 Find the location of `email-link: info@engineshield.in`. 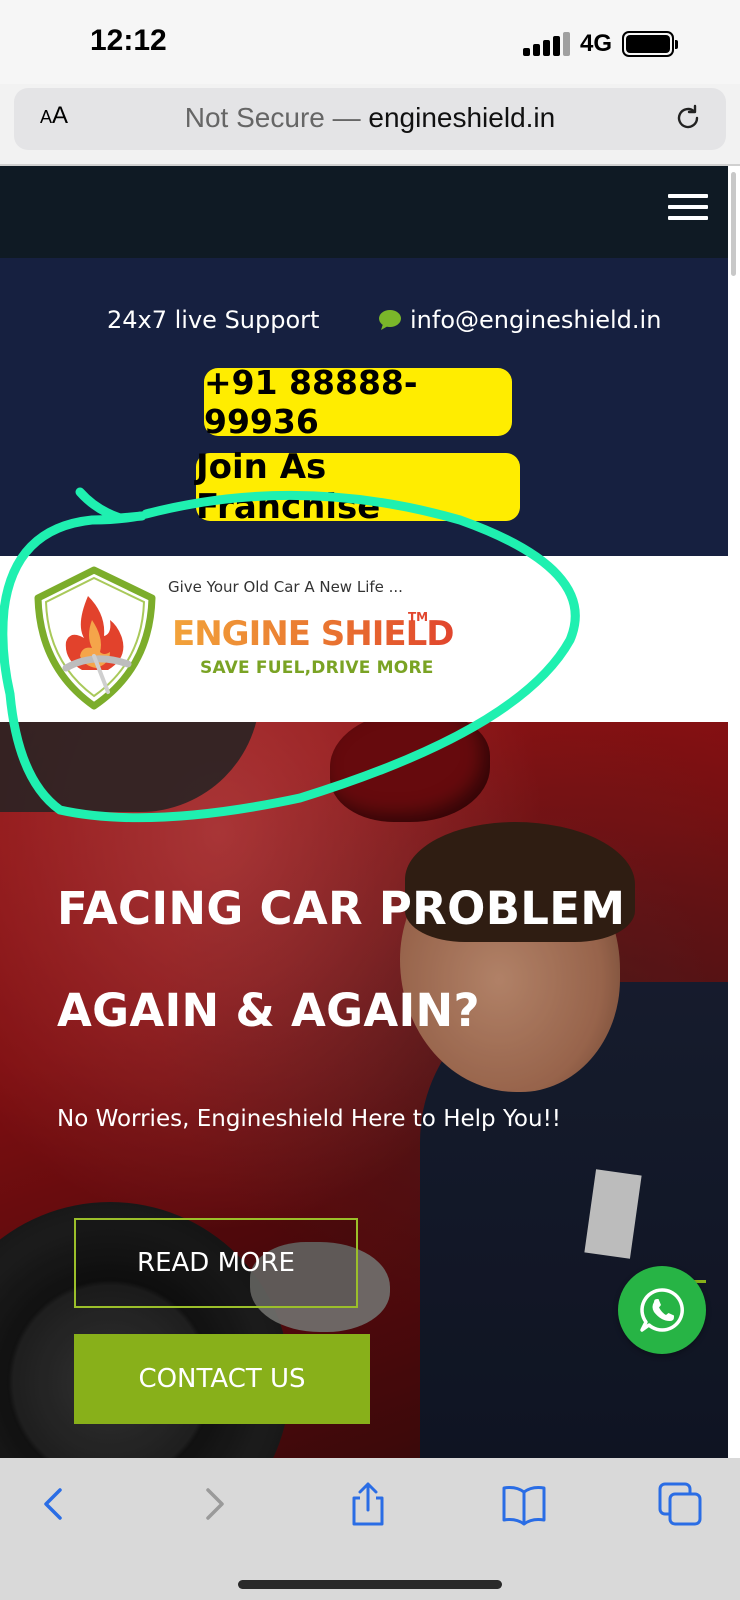

email-link: info@engineshield.in is located at coordinates (519, 320).